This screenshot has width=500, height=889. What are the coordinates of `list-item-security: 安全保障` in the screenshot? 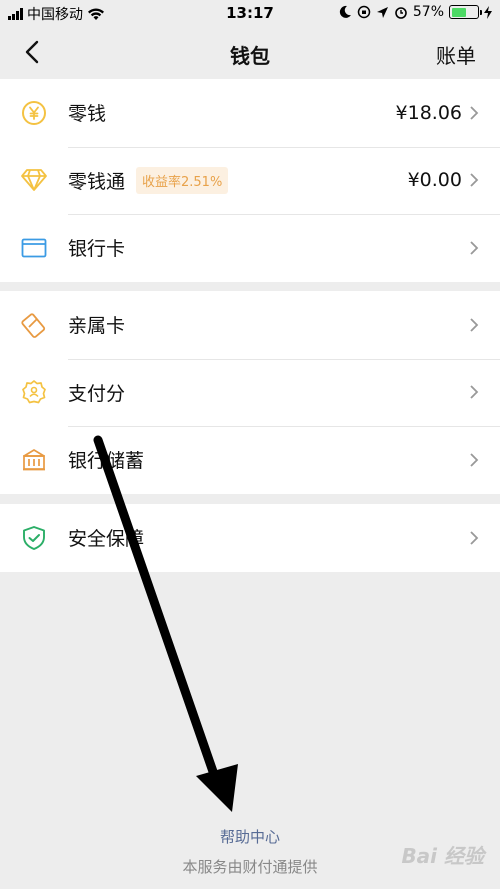 It's located at (250, 538).